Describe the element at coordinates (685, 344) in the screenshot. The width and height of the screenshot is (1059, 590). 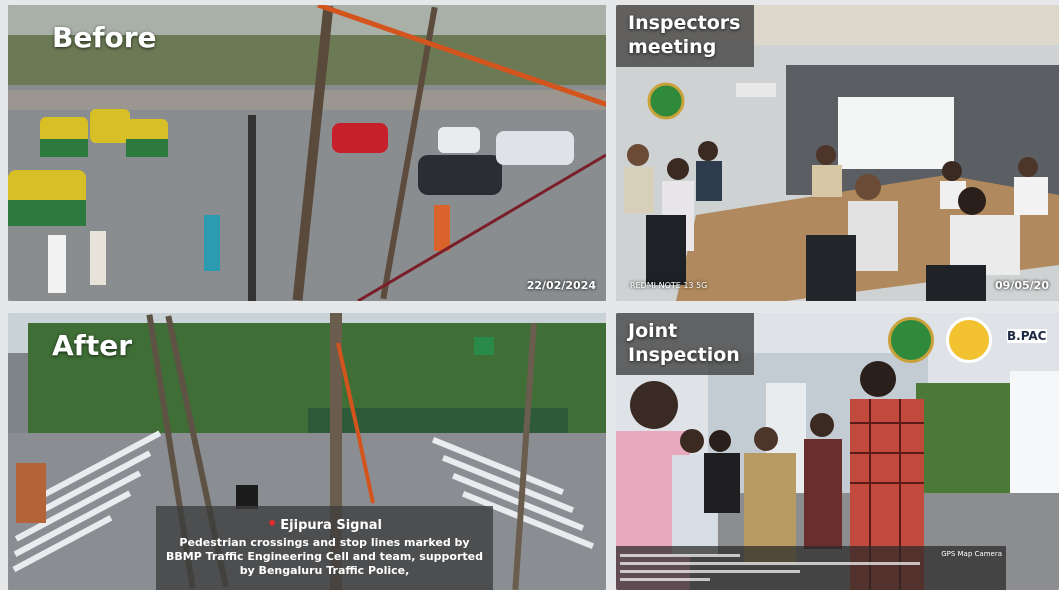
I see `joint-inspection-label: Joint Inspection` at that location.